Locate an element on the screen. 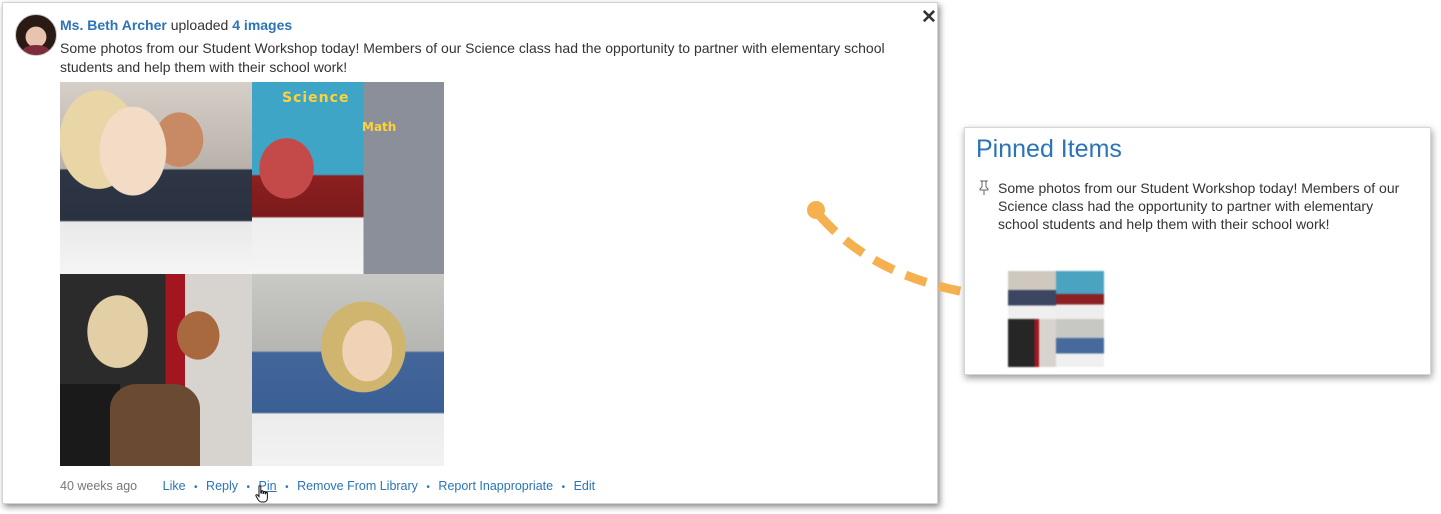 The width and height of the screenshot is (1441, 514). pinned-thumbnails is located at coordinates (1056, 319).